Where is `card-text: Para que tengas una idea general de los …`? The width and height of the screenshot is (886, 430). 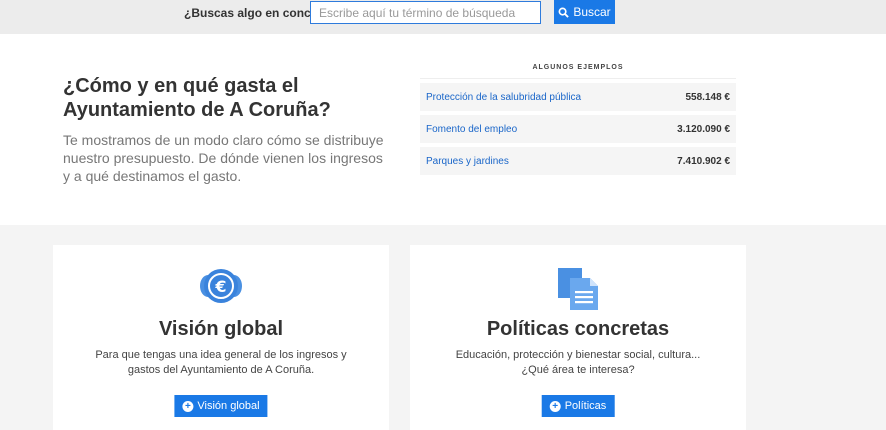 card-text: Para que tengas una idea general de los … is located at coordinates (221, 362).